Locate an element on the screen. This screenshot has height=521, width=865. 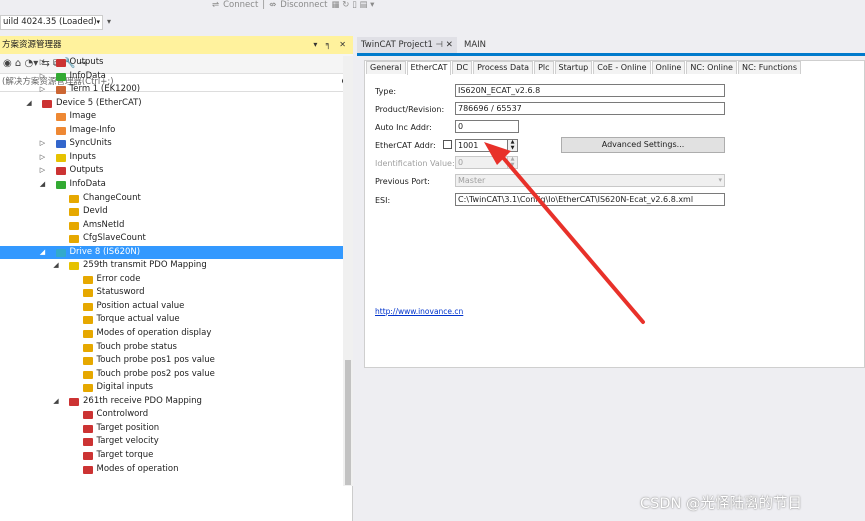
tree-item: Error code is located at coordinates (171, 280).